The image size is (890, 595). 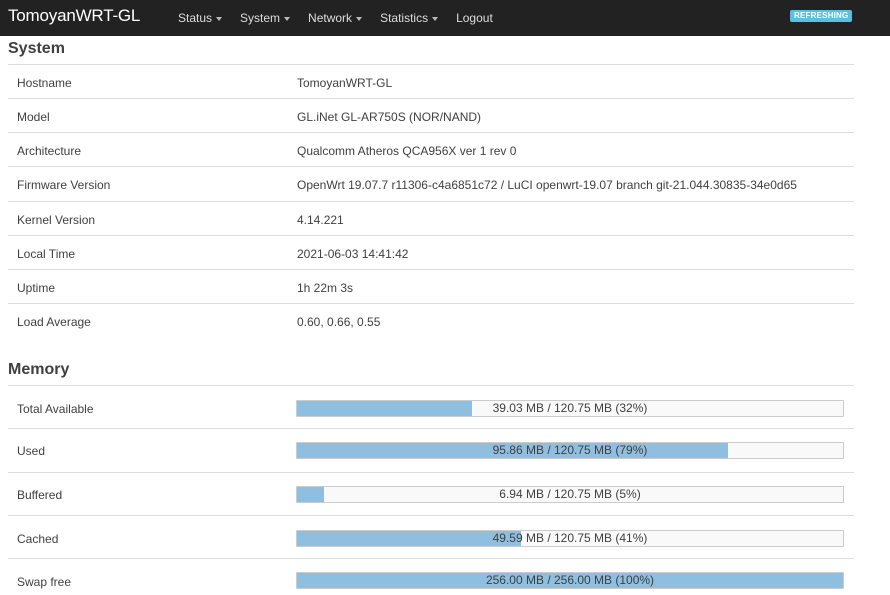 What do you see at coordinates (431, 252) in the screenshot?
I see `table-row: Local Time 2021-06-03 14:41:42` at bounding box center [431, 252].